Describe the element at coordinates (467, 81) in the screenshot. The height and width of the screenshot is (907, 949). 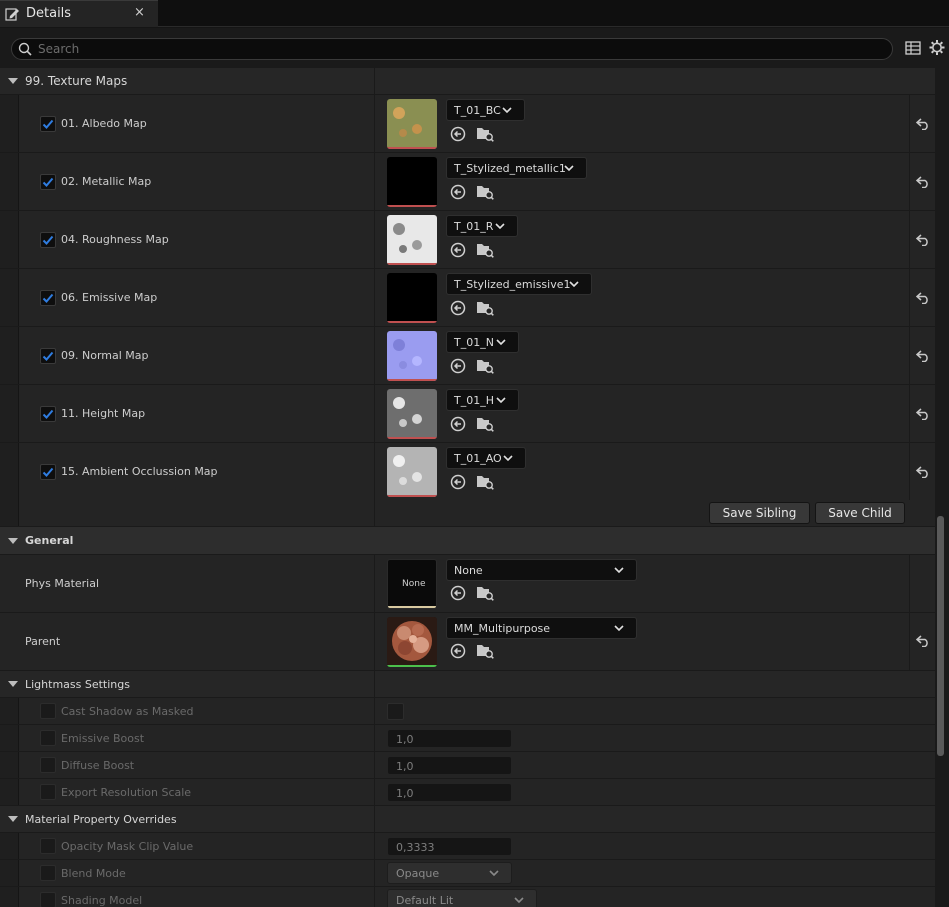
I see `category-texture-maps: 99. Texture Maps` at that location.